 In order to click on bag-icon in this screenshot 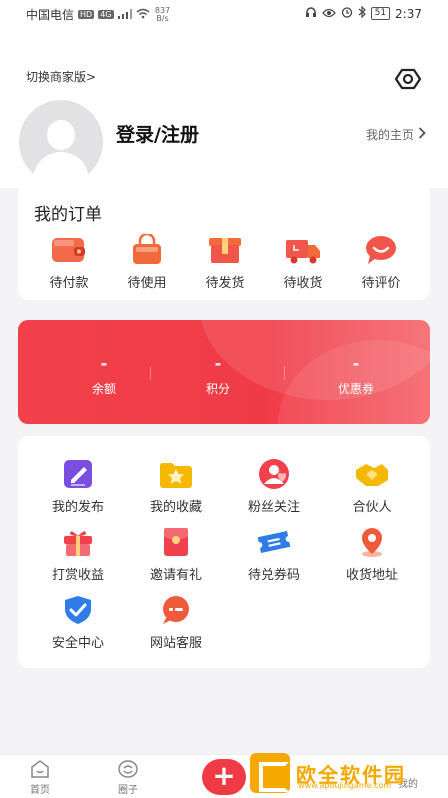, I will do `click(147, 250)`.